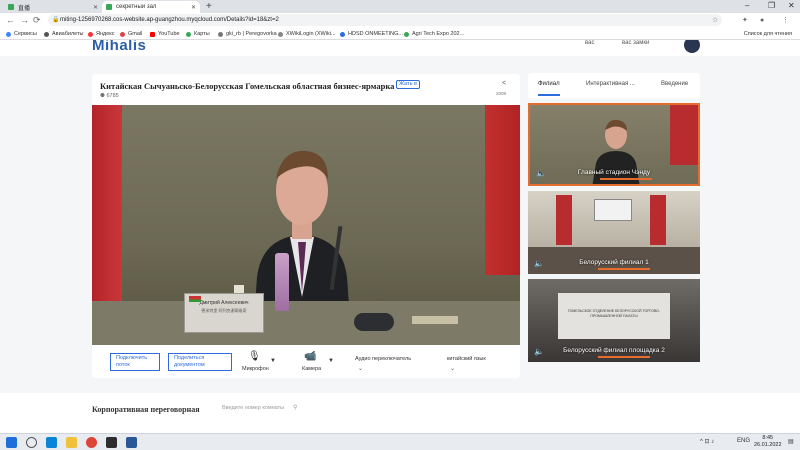 This screenshot has width=800, height=450. What do you see at coordinates (614, 144) in the screenshot?
I see `branch-thumbnail: Главный стадион Чэнду 🔈` at bounding box center [614, 144].